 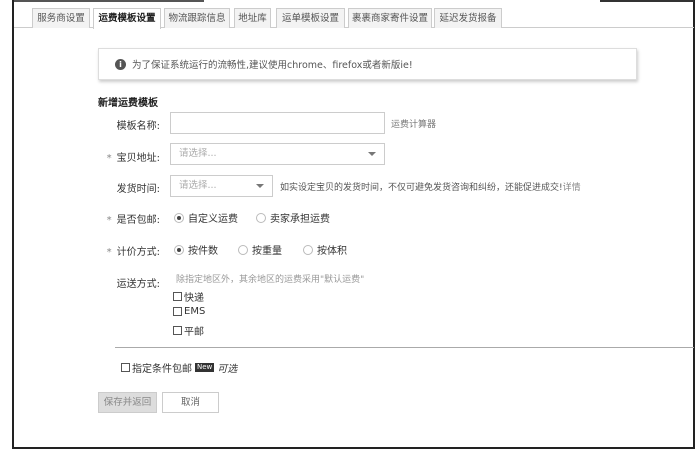 I want to click on page-title: 新增运费模板, so click(x=128, y=103).